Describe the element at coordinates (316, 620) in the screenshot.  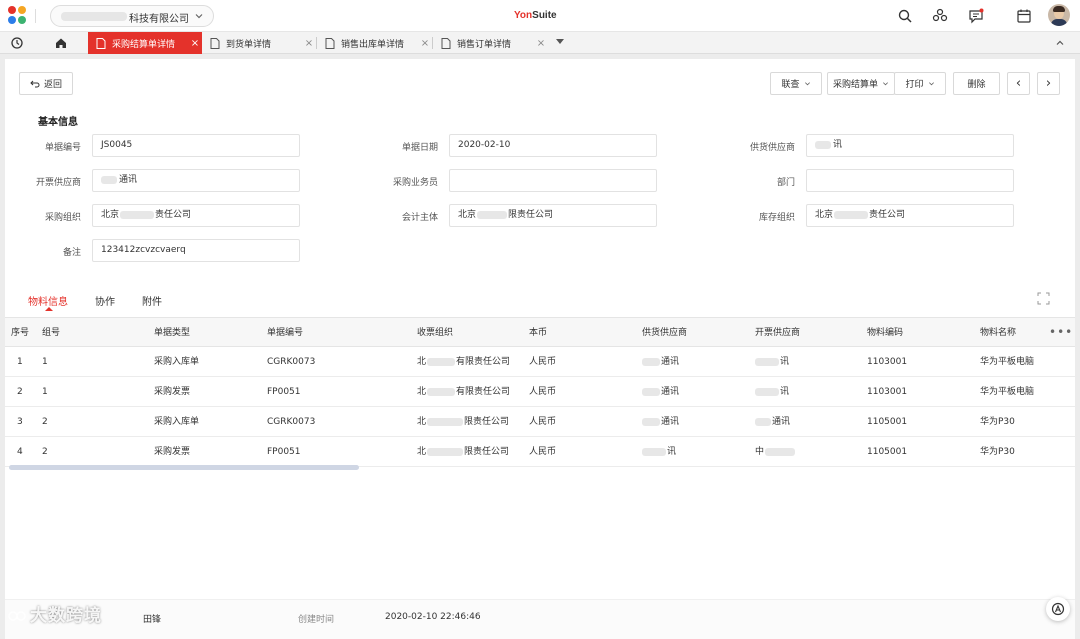
I see `created-time-label: 创建时间` at that location.